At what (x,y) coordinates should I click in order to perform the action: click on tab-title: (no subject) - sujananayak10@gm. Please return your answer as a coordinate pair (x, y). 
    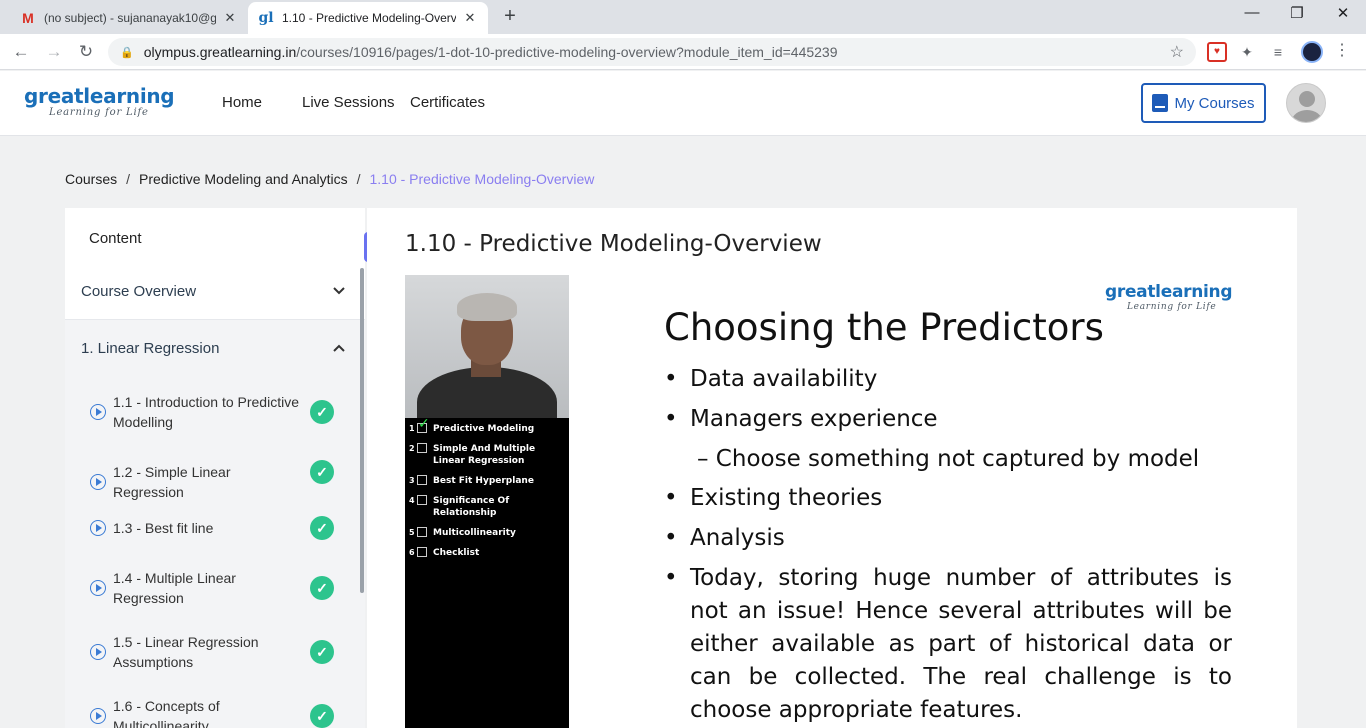
    Looking at the image, I should click on (130, 18).